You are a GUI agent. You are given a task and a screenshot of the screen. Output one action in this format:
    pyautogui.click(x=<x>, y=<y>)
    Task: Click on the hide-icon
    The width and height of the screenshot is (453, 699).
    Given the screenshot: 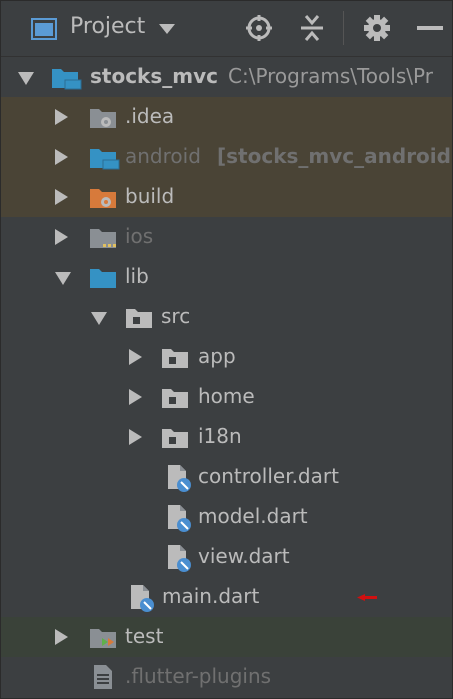 What is the action you would take?
    pyautogui.click(x=430, y=28)
    